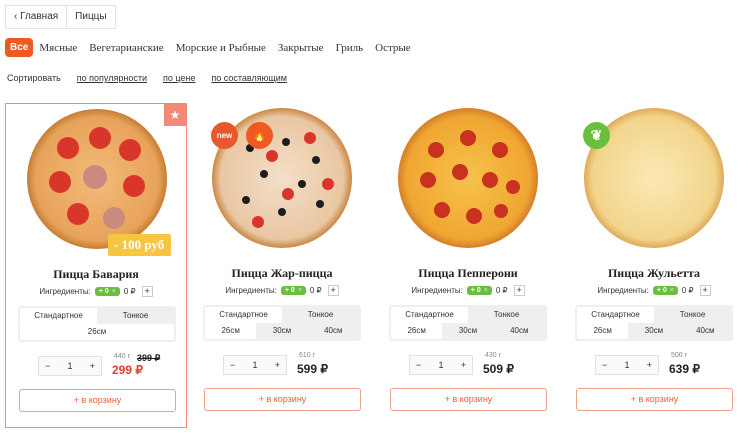  What do you see at coordinates (596, 135) in the screenshot?
I see `vegetarian-leaf-icon: ❦` at bounding box center [596, 135].